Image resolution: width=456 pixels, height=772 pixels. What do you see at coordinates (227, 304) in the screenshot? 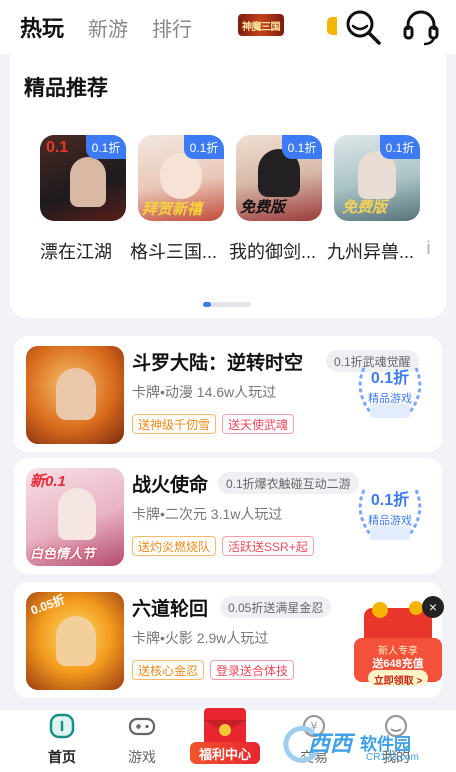
I see `carousel-pager` at bounding box center [227, 304].